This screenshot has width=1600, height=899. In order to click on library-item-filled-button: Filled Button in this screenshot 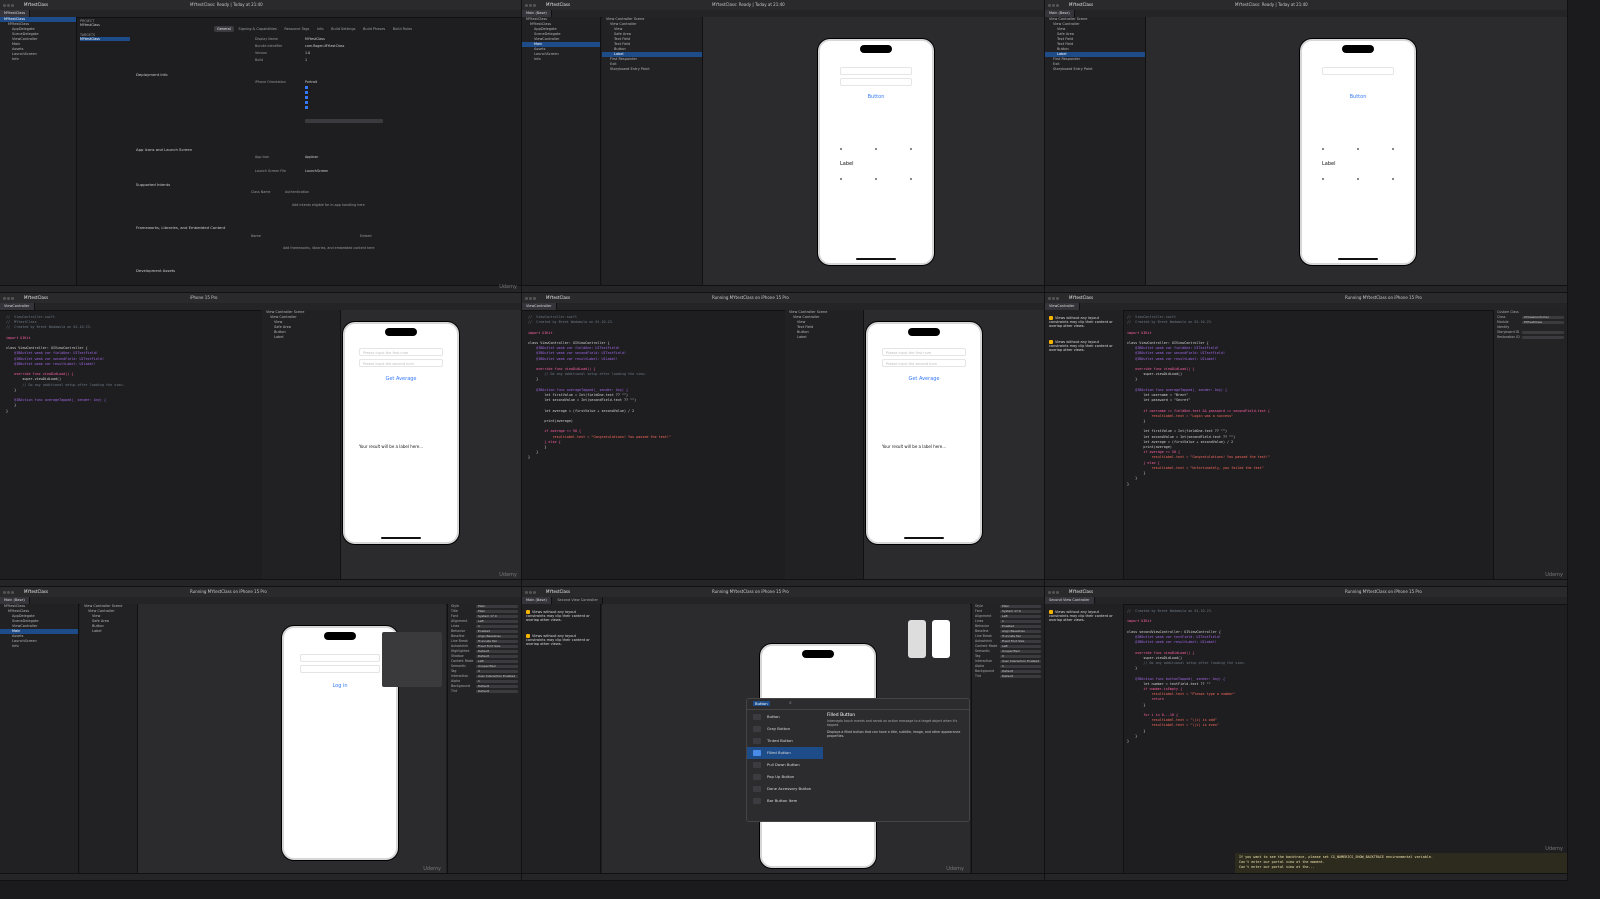, I will do `click(785, 753)`.